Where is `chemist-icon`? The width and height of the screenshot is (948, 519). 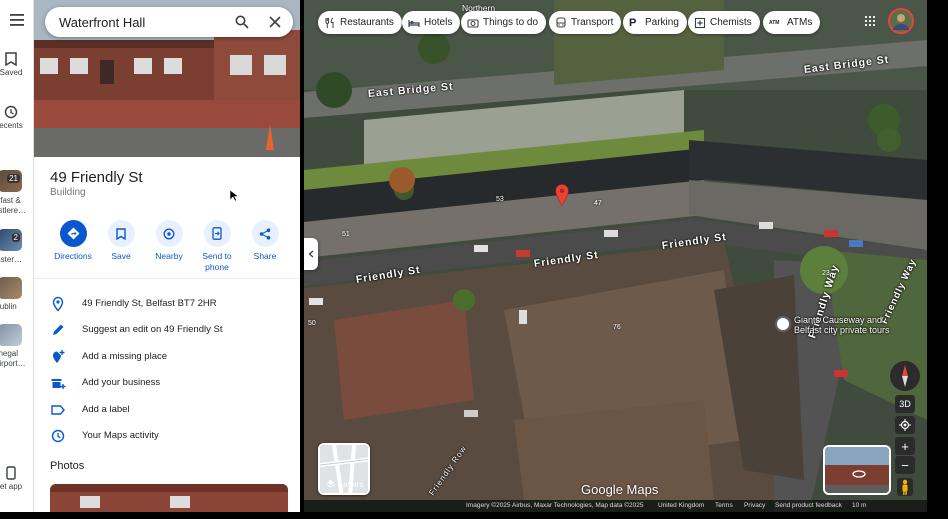 chemist-icon is located at coordinates (700, 22).